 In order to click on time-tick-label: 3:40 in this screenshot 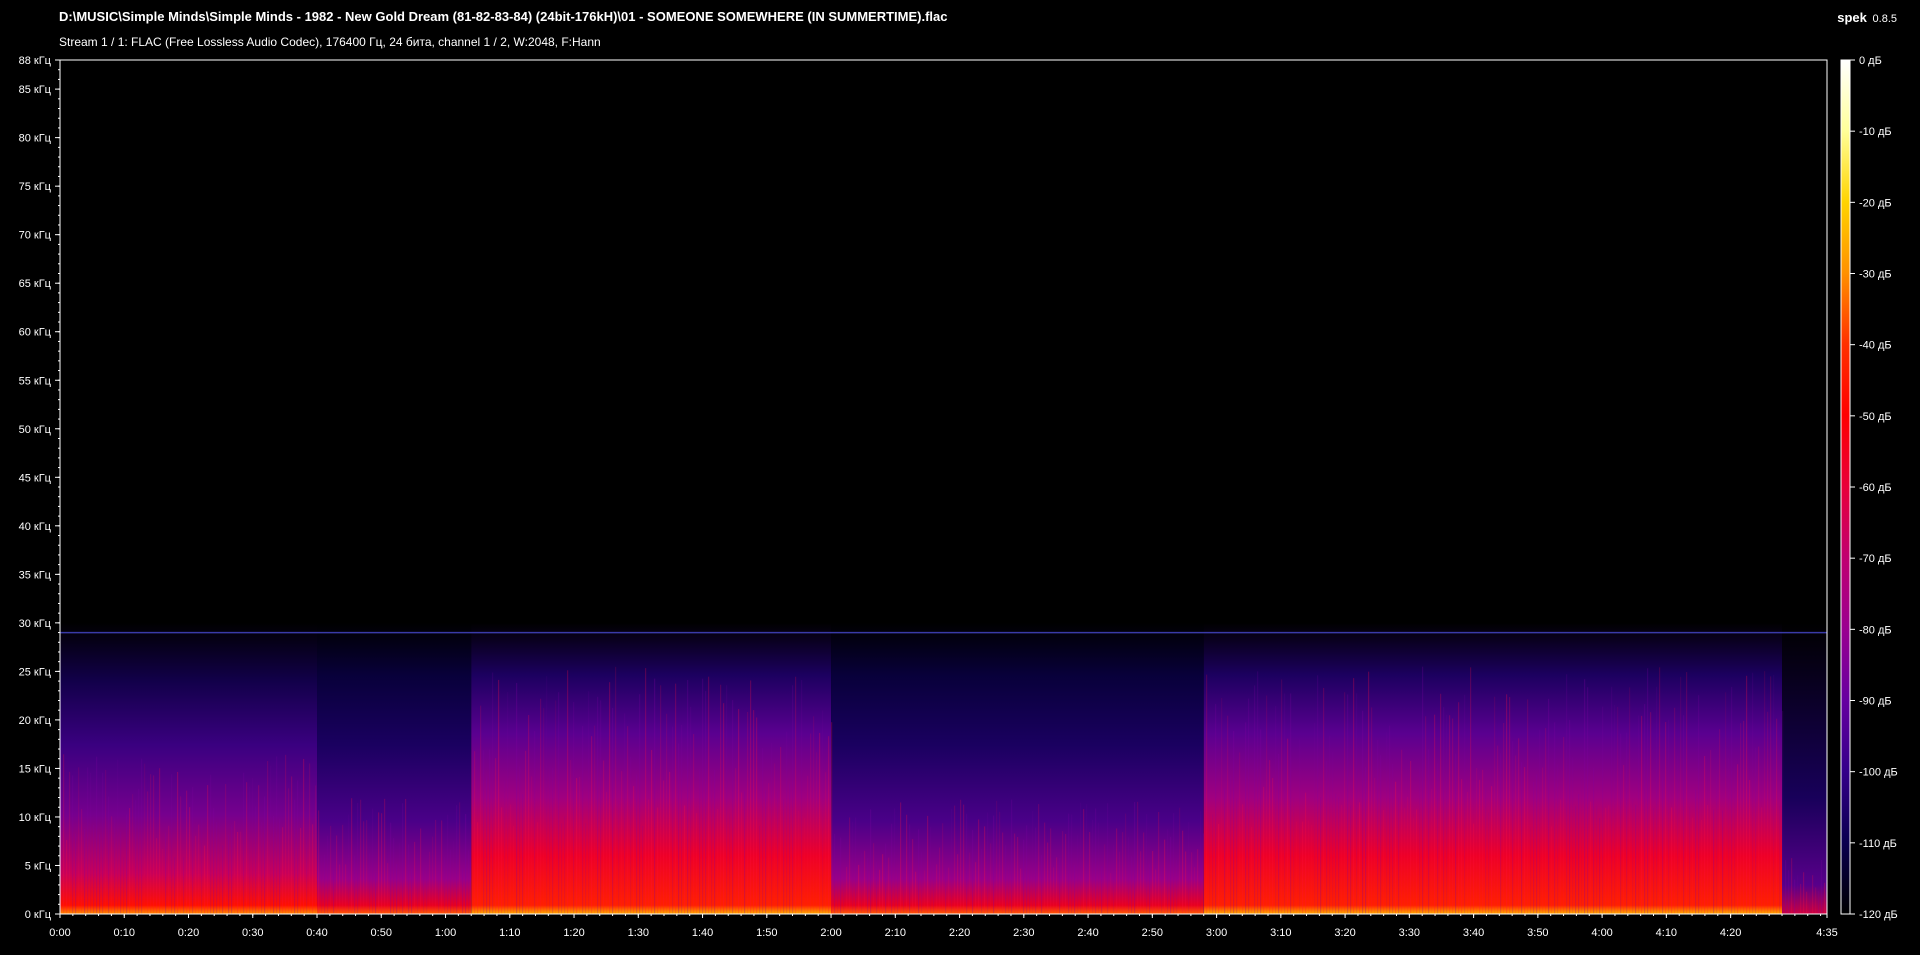, I will do `click(1473, 933)`.